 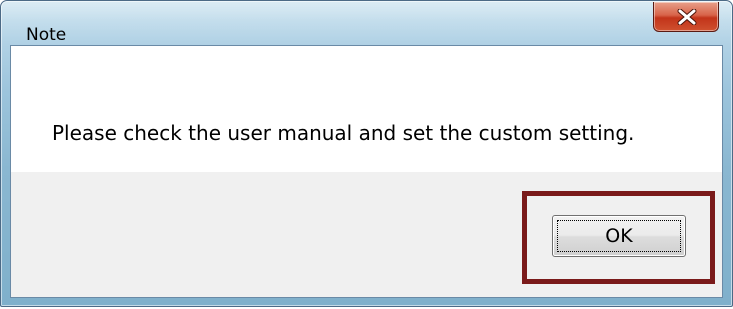 I want to click on ok-button-highlight: OK, so click(x=618, y=237).